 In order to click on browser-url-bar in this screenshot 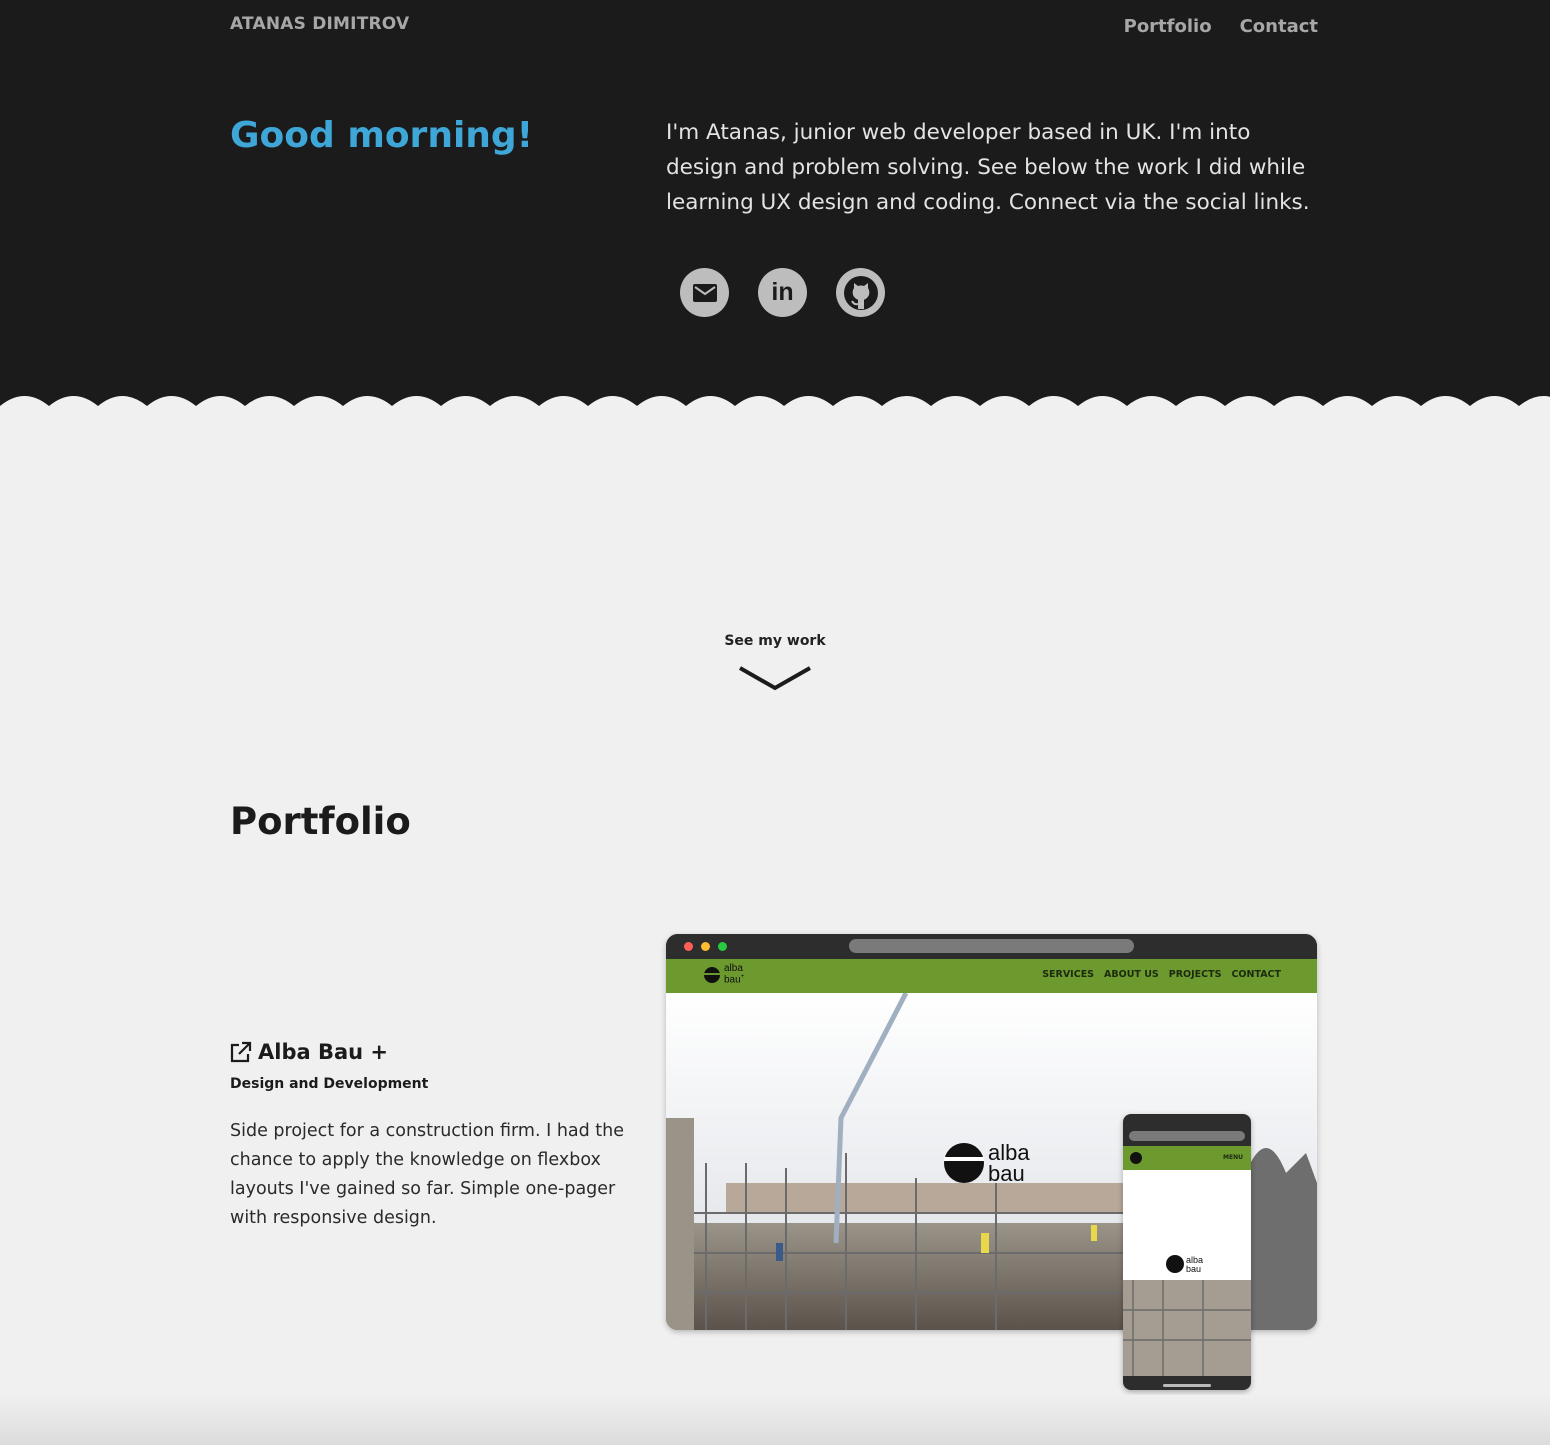, I will do `click(991, 946)`.